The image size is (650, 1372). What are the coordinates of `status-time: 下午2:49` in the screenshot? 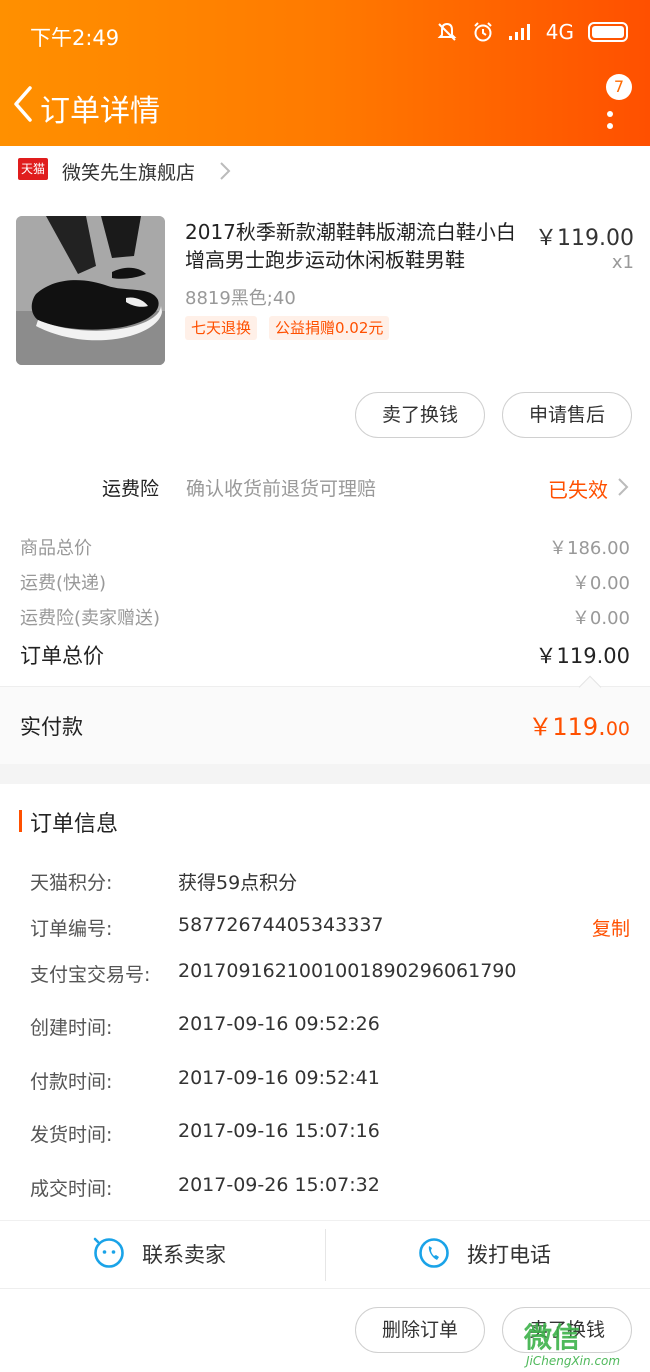 It's located at (75, 38).